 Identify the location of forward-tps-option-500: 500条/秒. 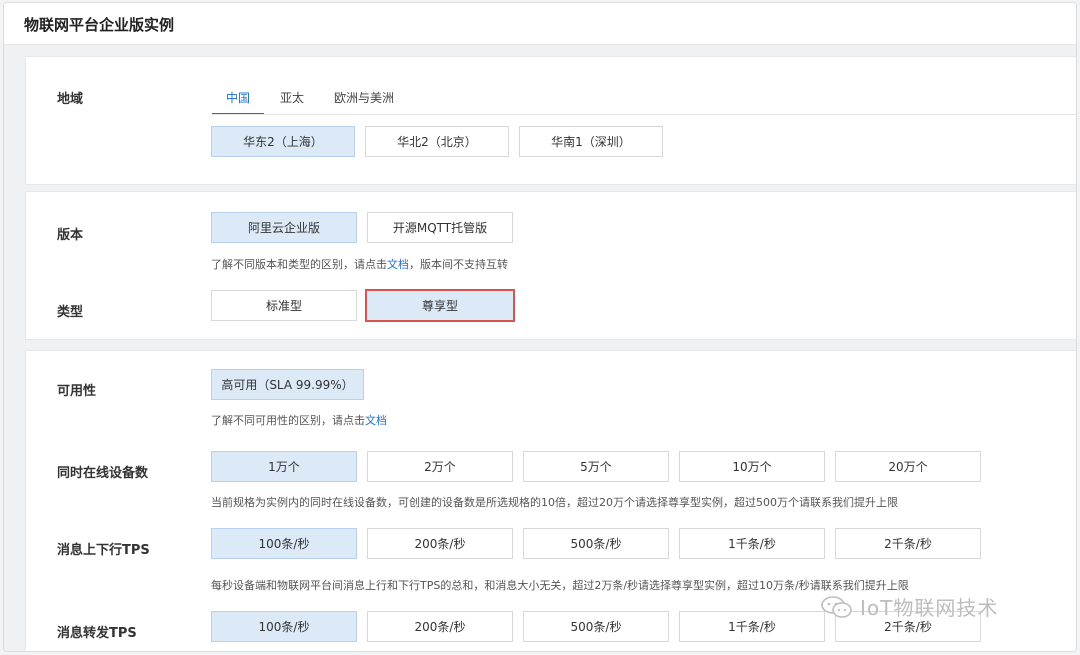
(596, 626).